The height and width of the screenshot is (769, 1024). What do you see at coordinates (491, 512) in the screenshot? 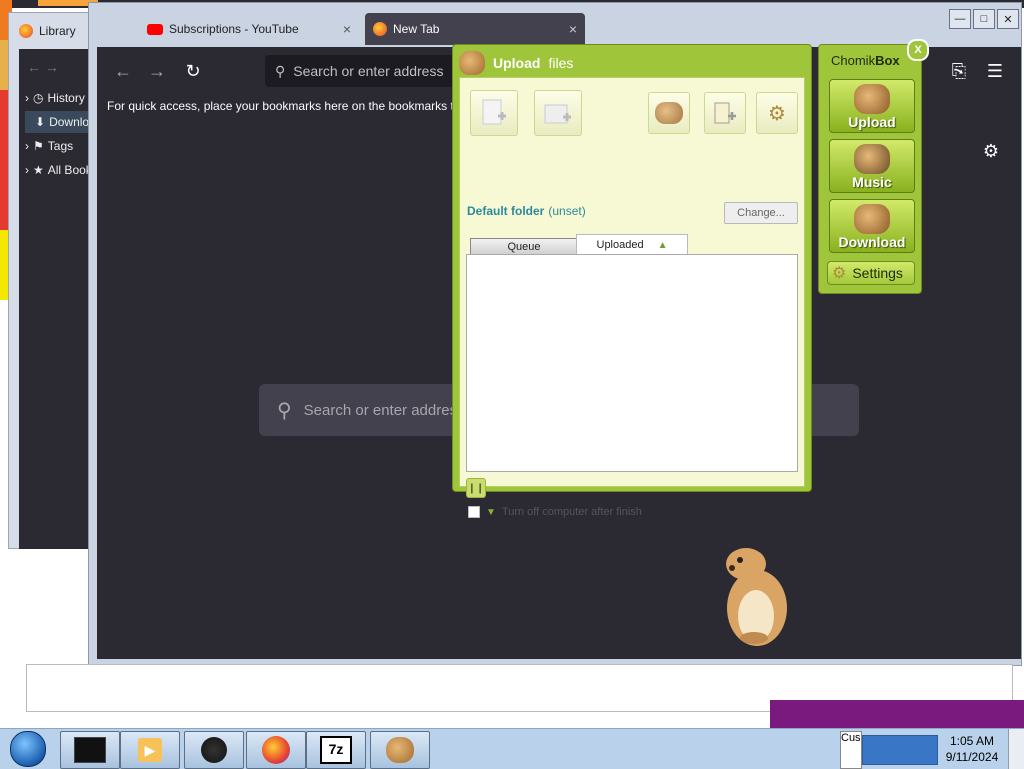
I see `expand-icon: ▼` at bounding box center [491, 512].